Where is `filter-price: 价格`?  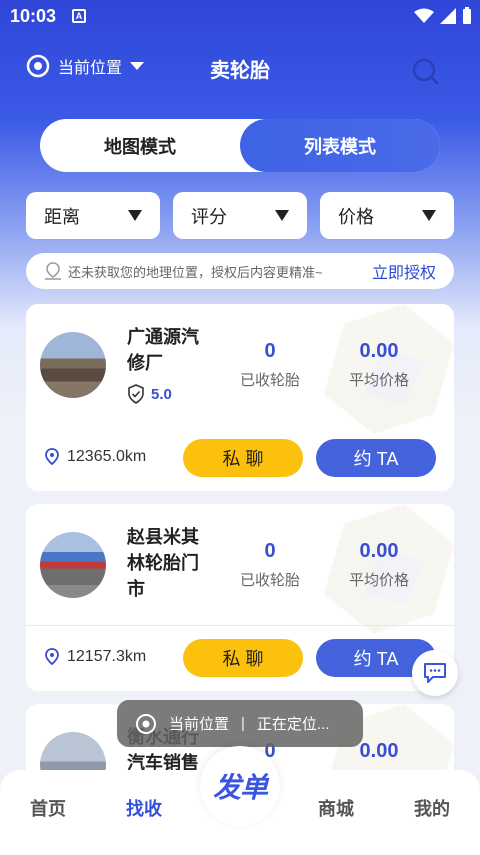
filter-price: 价格 is located at coordinates (387, 215).